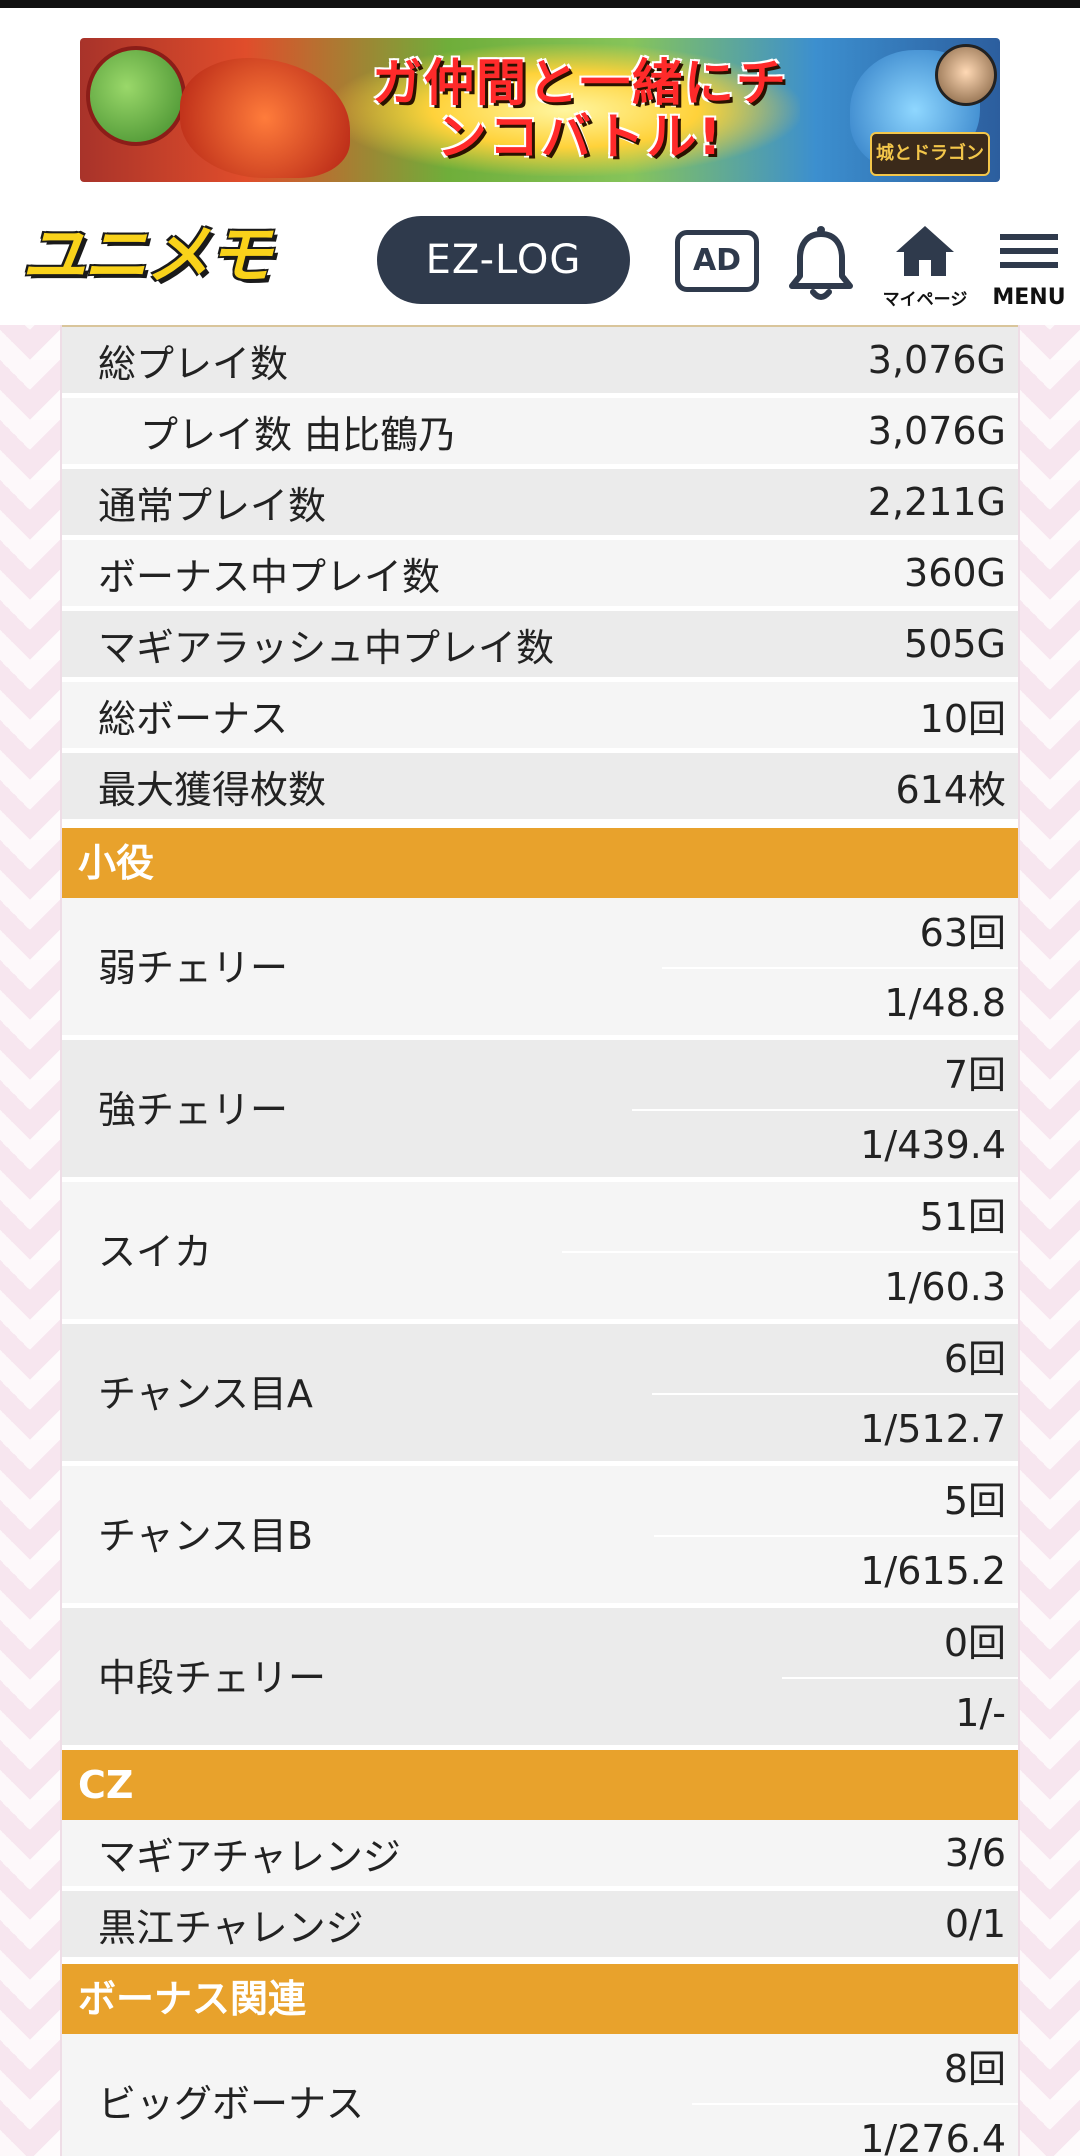 The width and height of the screenshot is (1080, 2156). Describe the element at coordinates (212, 1678) in the screenshot. I see `row-label: 中段チェリー` at that location.